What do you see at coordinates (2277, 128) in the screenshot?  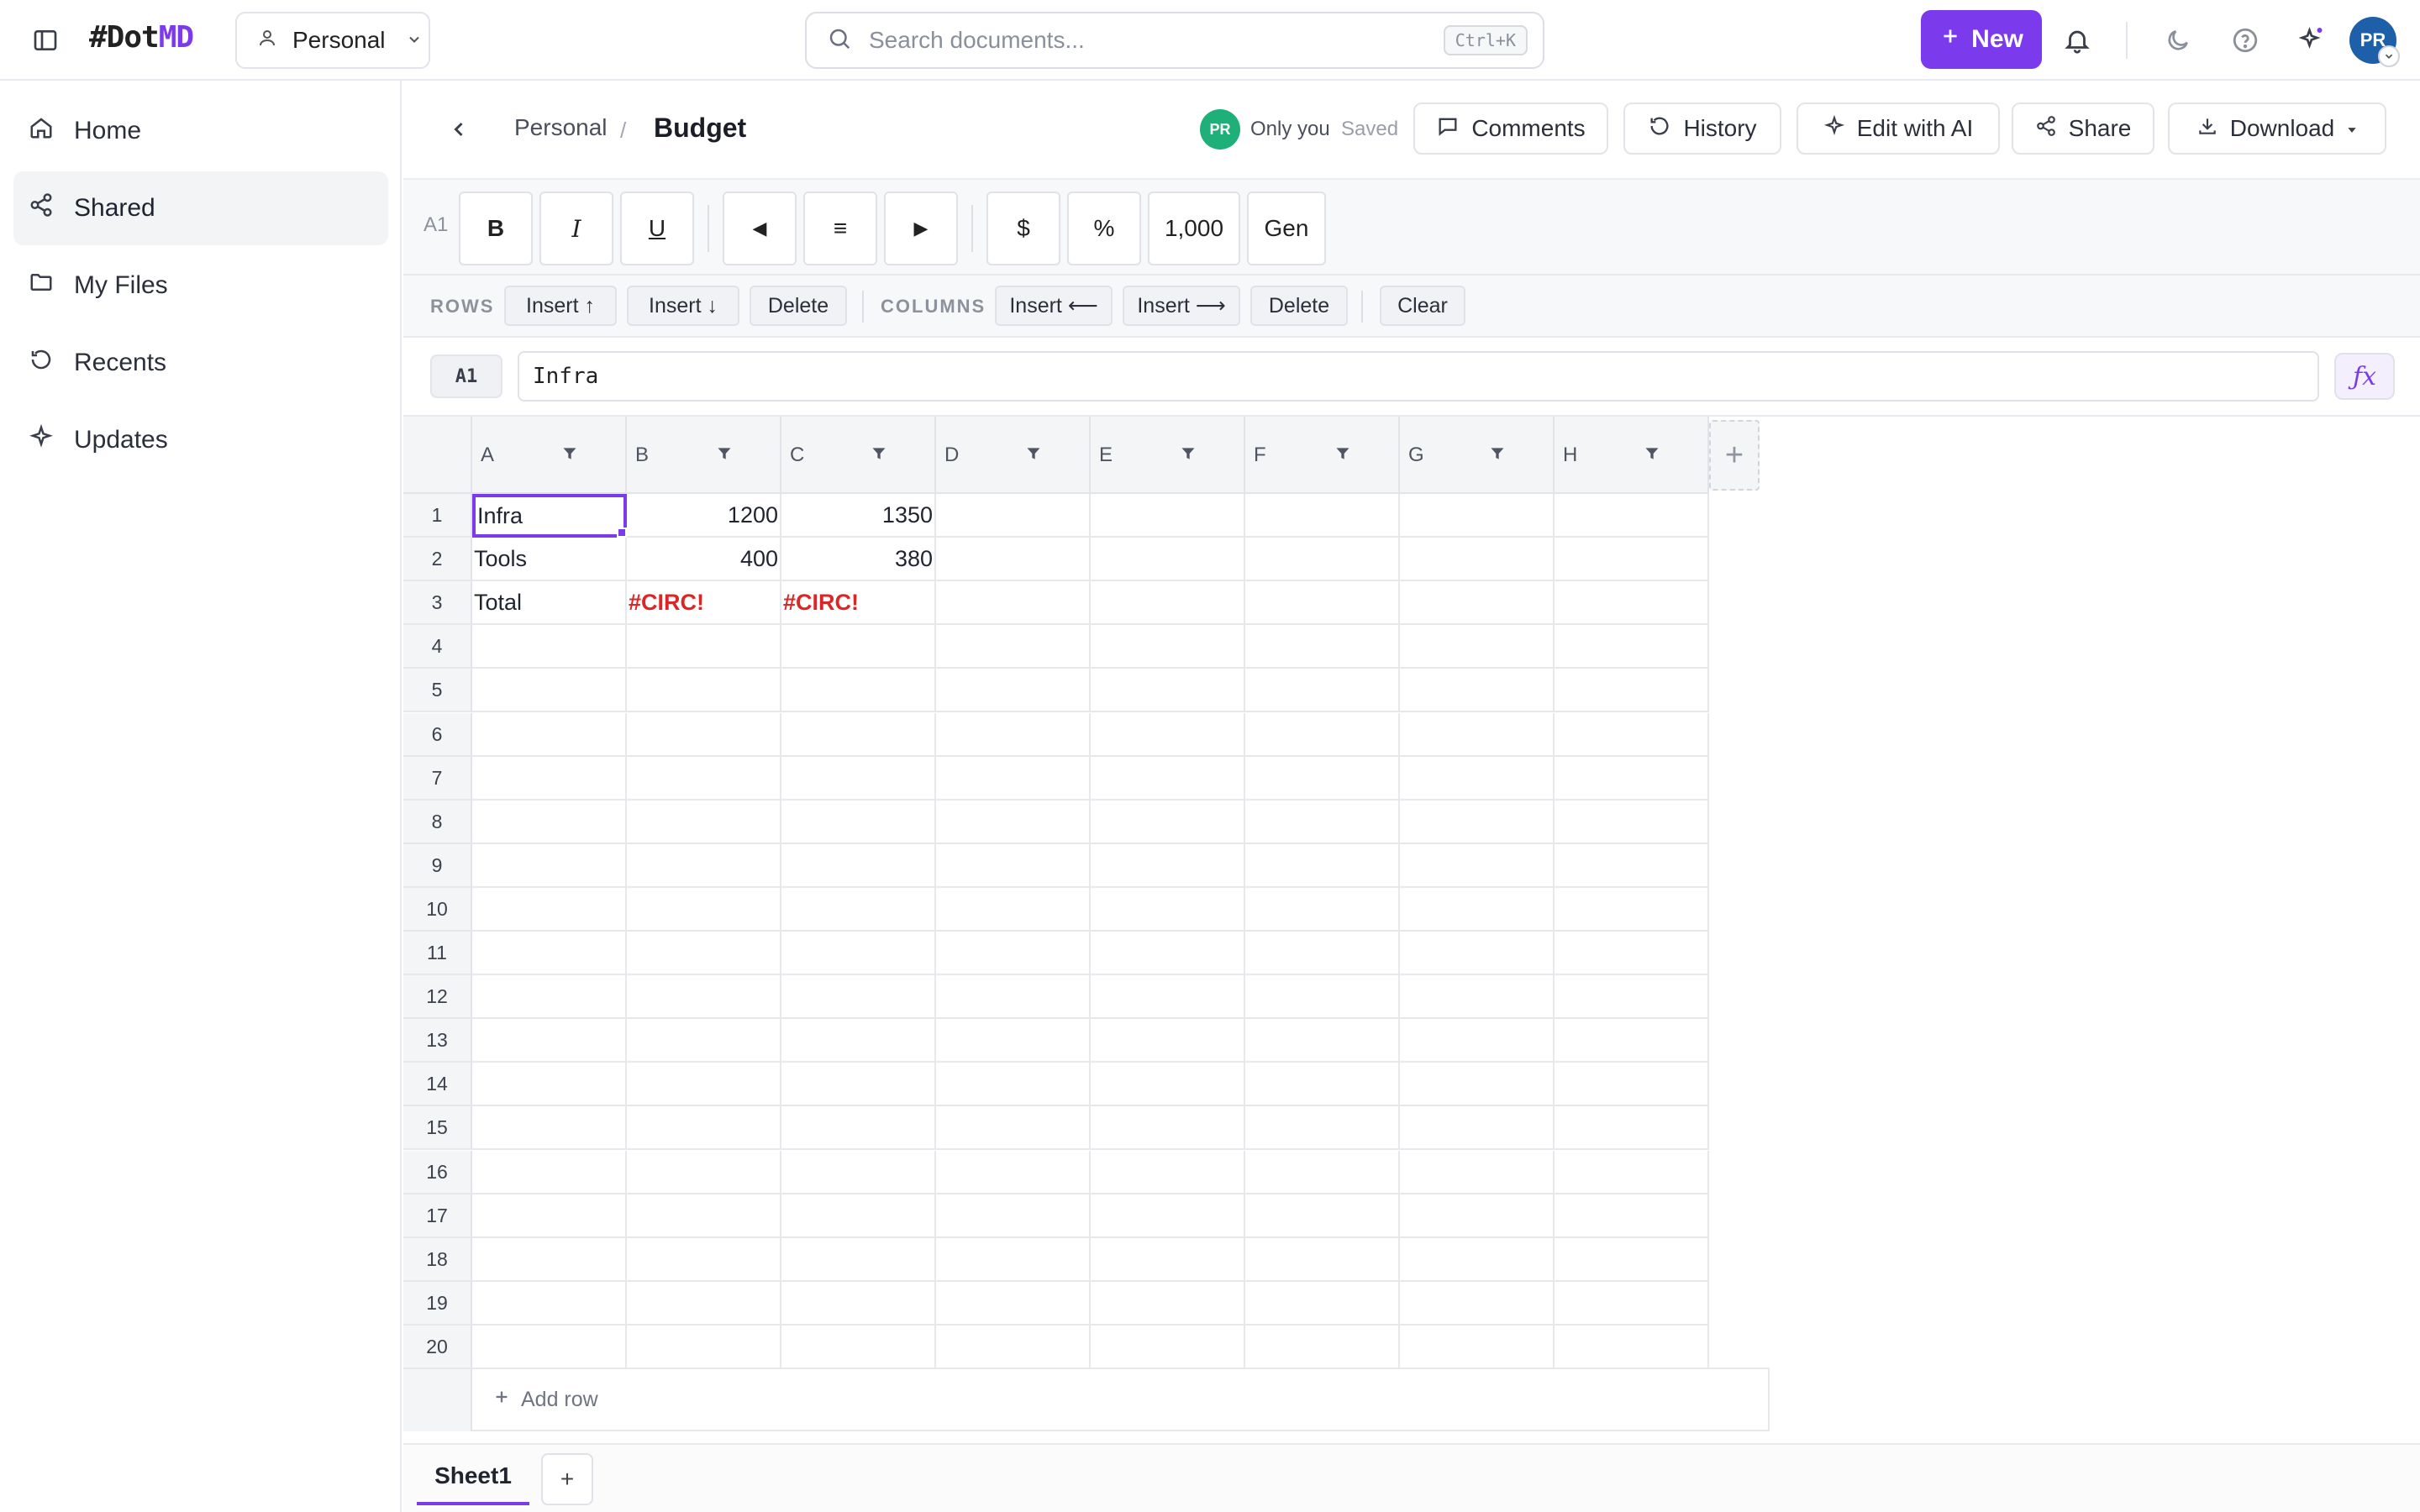 I see `download-button: Download` at bounding box center [2277, 128].